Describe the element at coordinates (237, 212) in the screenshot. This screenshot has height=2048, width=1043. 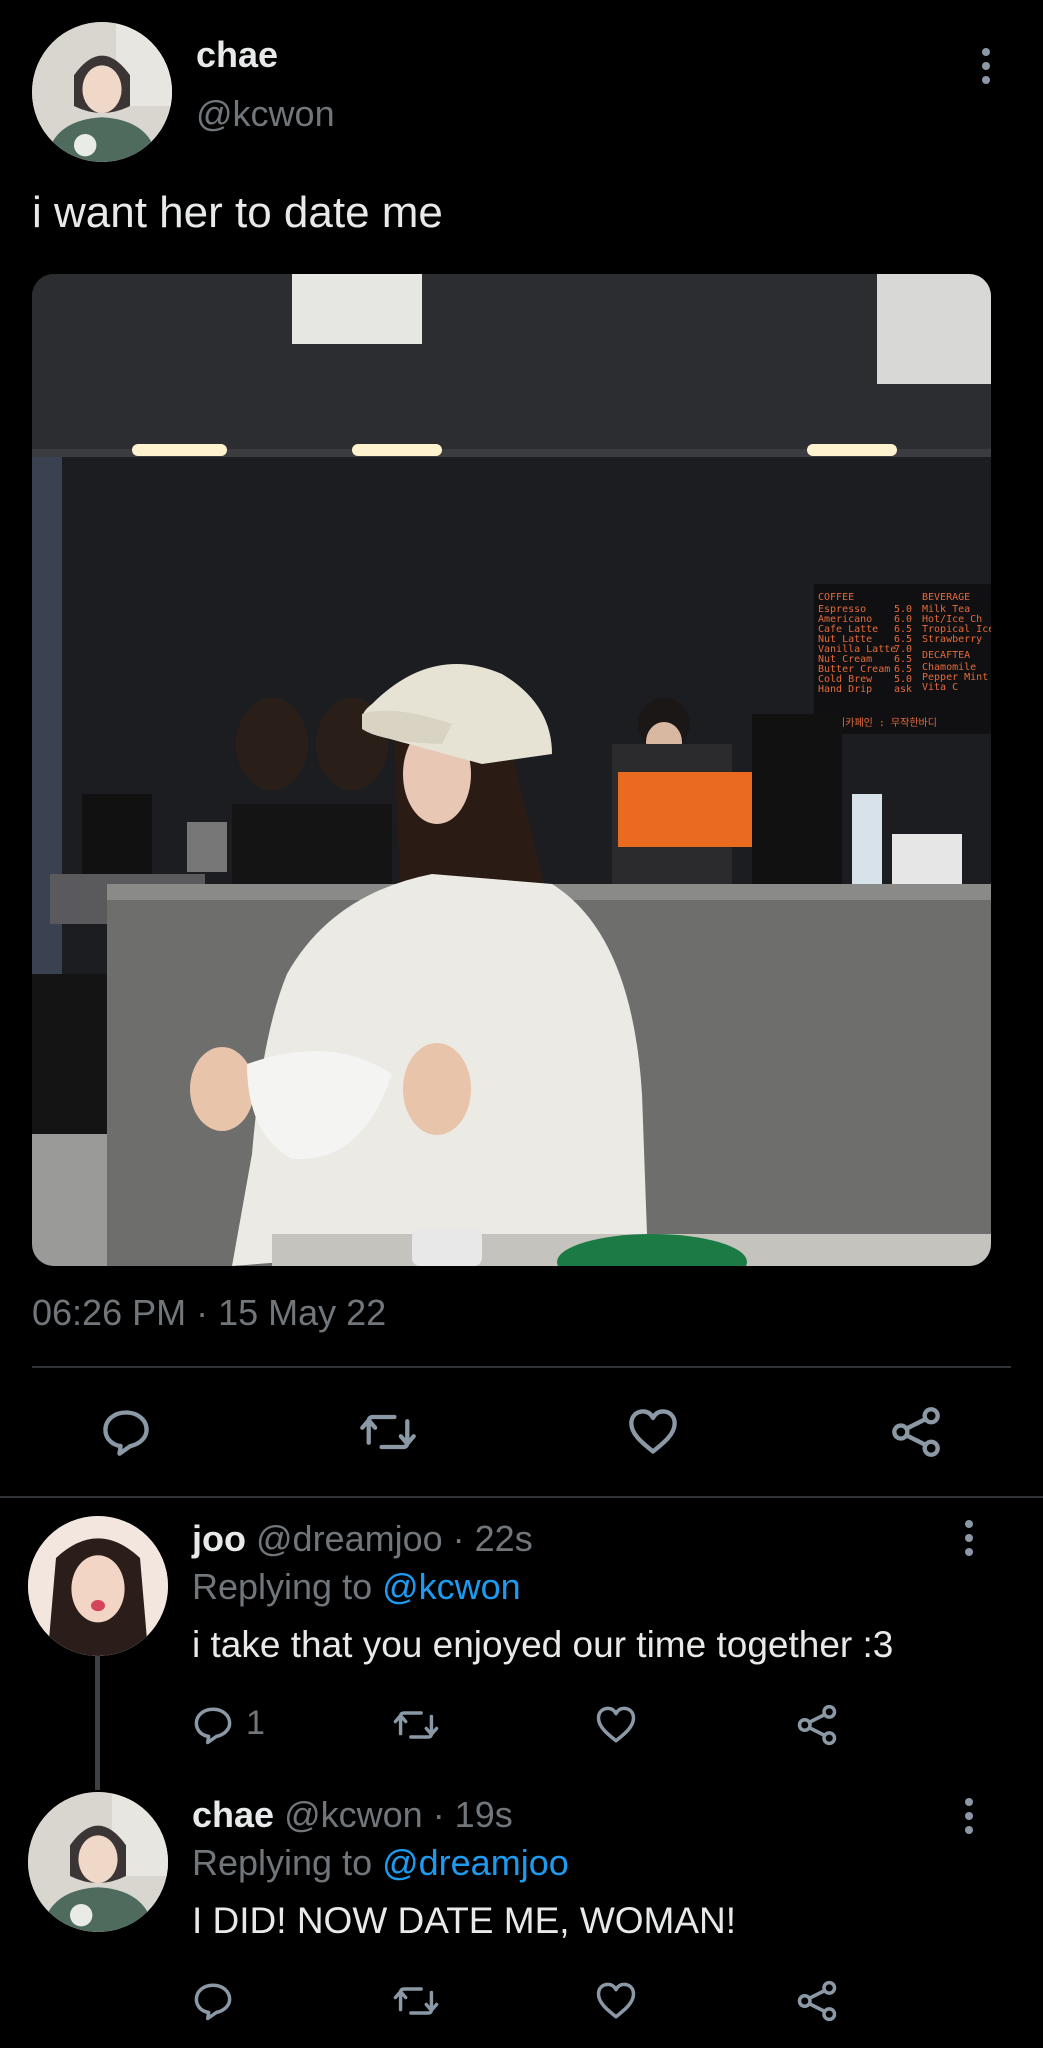
I see `tweet-text: i want her to date me` at that location.